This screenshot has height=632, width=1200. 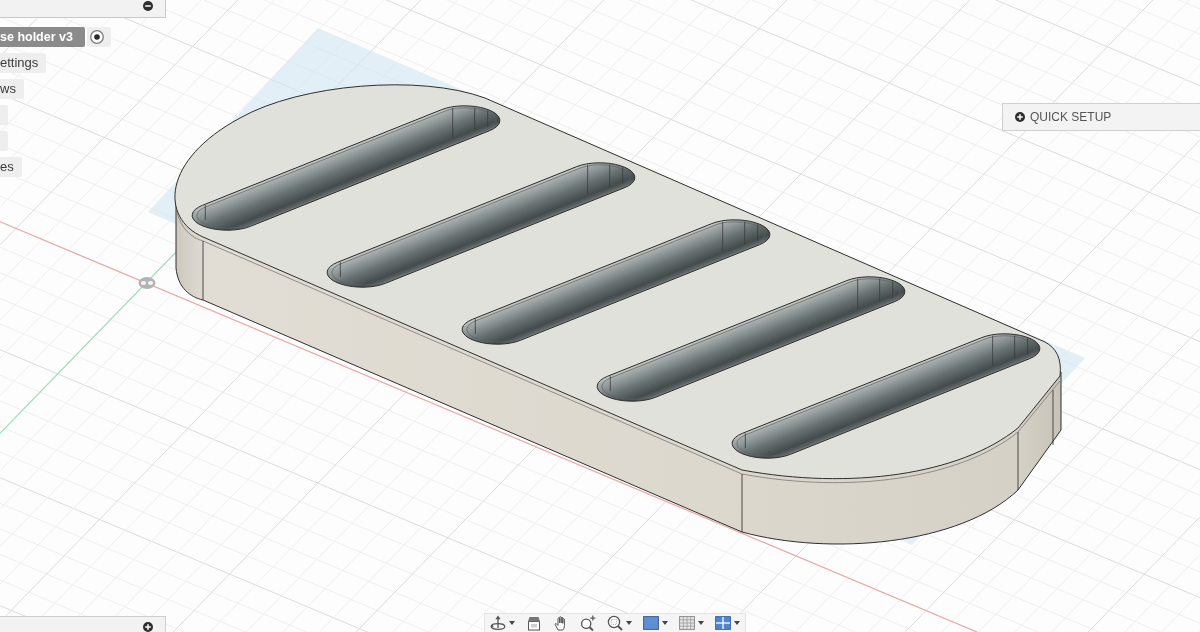 I want to click on quick-setup-button: QUICK SETUP, so click(x=1101, y=117).